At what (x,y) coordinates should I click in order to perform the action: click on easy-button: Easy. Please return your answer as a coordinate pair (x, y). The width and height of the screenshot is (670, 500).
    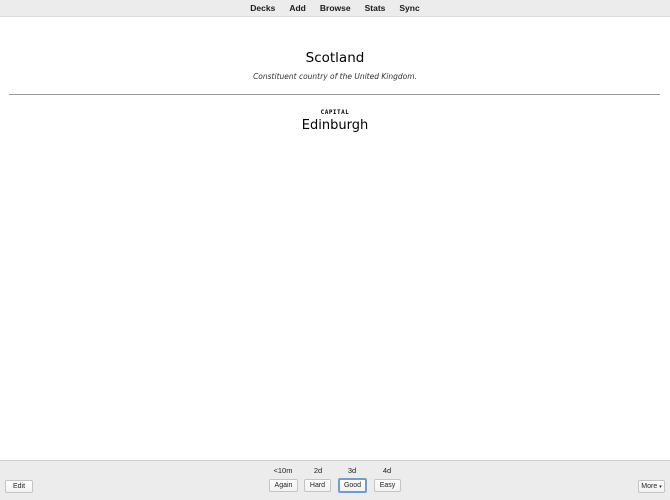
    Looking at the image, I should click on (387, 485).